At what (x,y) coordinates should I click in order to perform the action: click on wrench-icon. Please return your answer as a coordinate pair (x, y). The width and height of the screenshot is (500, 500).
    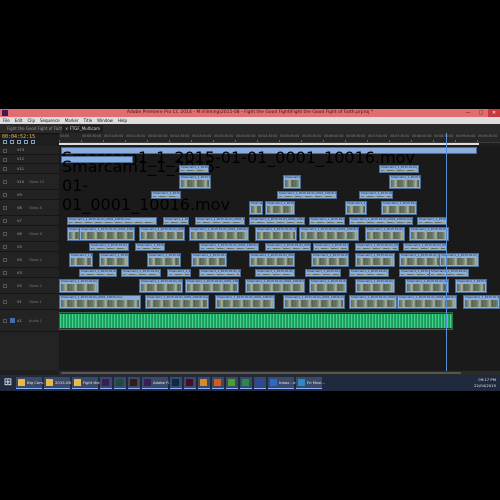
    Looking at the image, I should click on (33, 142).